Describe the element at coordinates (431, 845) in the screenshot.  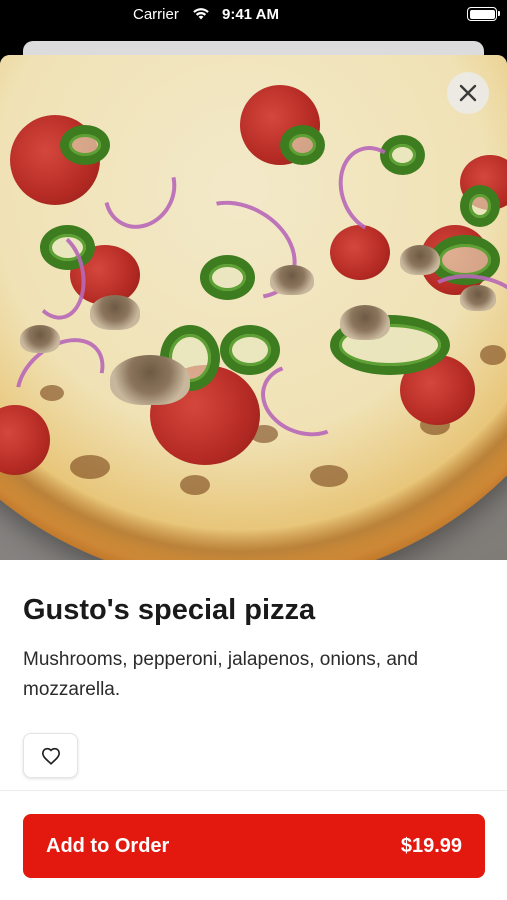
I see `price-label: $19.99` at that location.